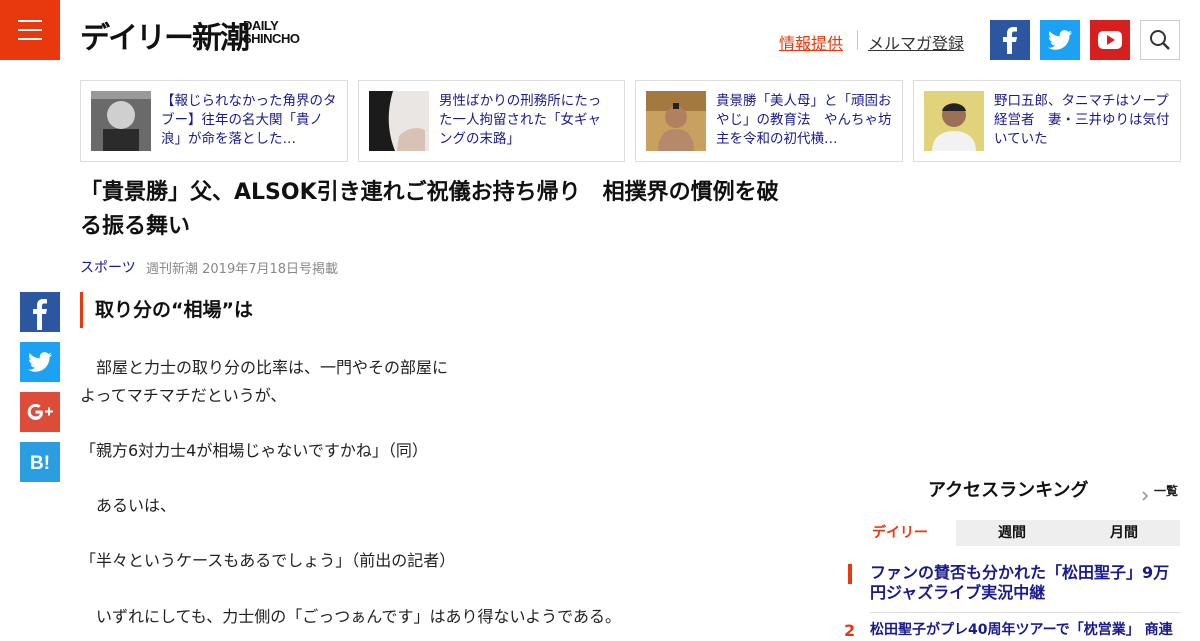 Image resolution: width=1200 pixels, height=641 pixels. What do you see at coordinates (128, 505) in the screenshot?
I see `article-paragraph: あるいは、` at bounding box center [128, 505].